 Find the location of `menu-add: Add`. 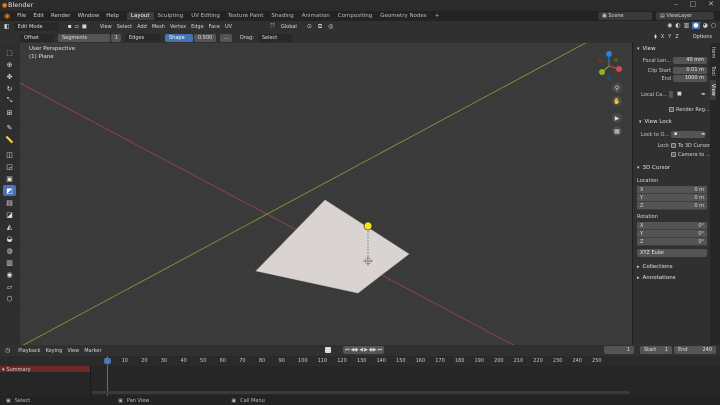

menu-add: Add is located at coordinates (142, 27).